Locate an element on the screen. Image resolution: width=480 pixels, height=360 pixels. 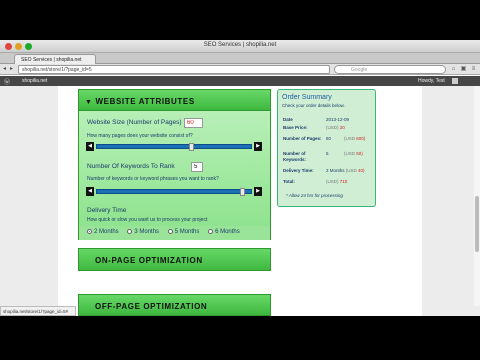
keywords-slider: ◀ ▶ is located at coordinates (174, 191).